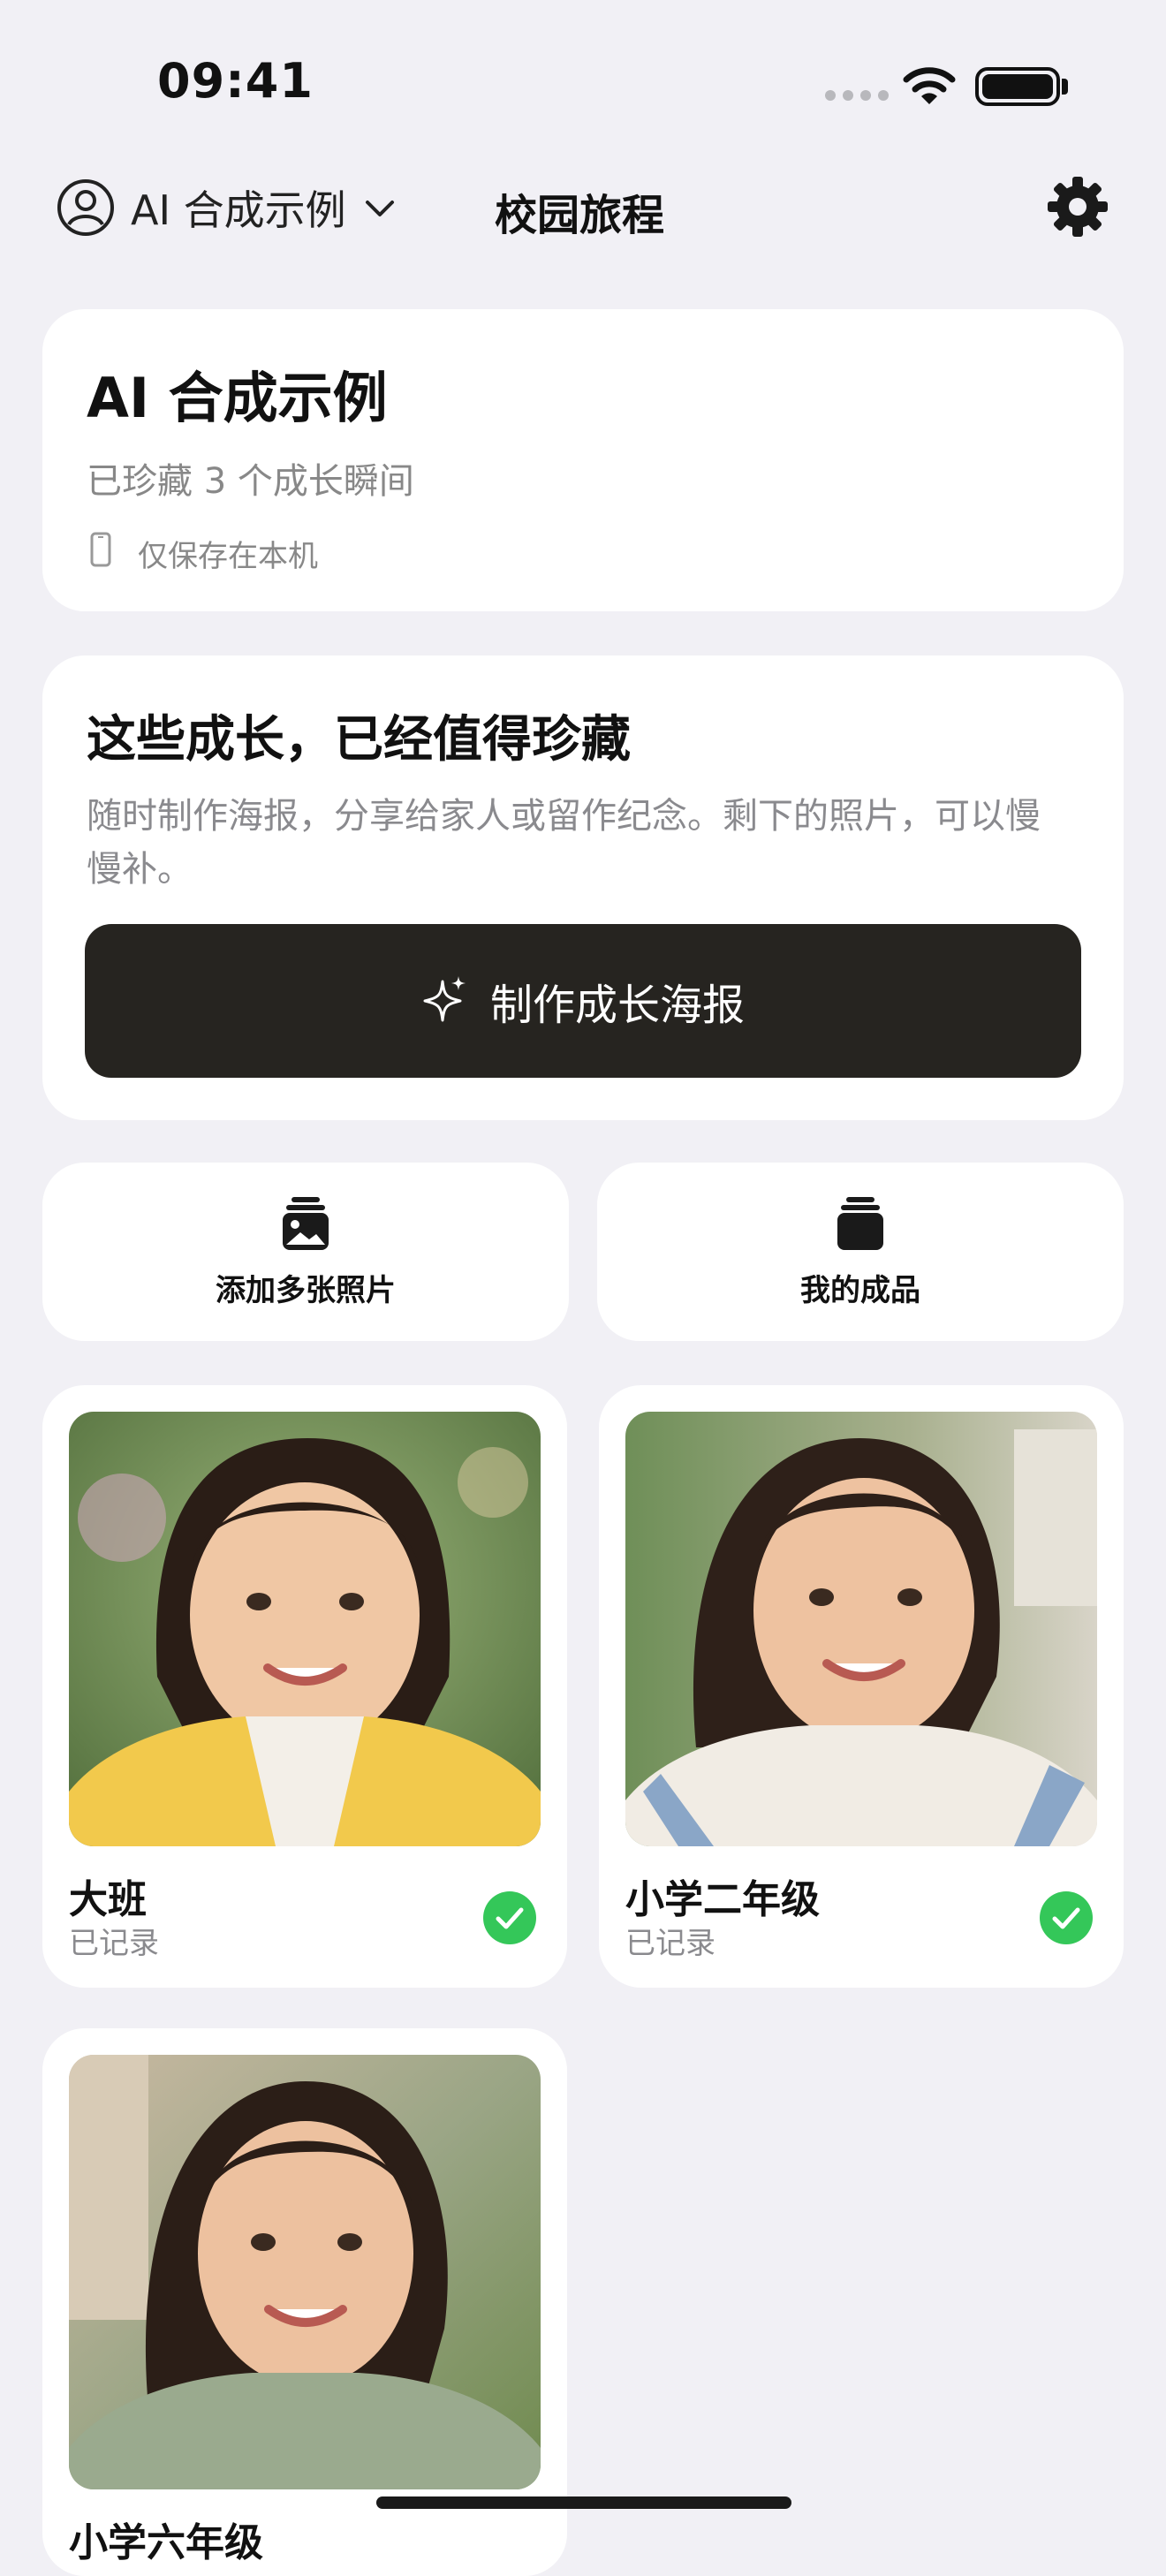 This screenshot has width=1166, height=2576. What do you see at coordinates (617, 1006) in the screenshot?
I see `make-poster-label: 制作成长海报` at bounding box center [617, 1006].